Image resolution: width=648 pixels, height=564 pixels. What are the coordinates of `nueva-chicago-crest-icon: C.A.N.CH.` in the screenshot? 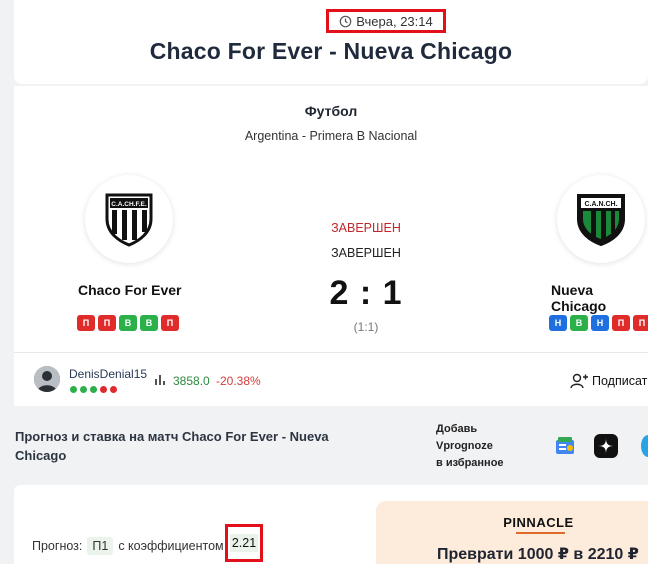 It's located at (601, 220).